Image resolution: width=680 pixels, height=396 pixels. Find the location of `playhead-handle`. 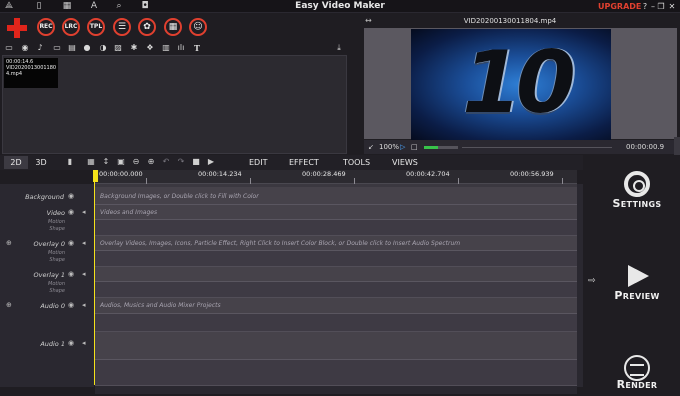

playhead-handle is located at coordinates (95, 176).